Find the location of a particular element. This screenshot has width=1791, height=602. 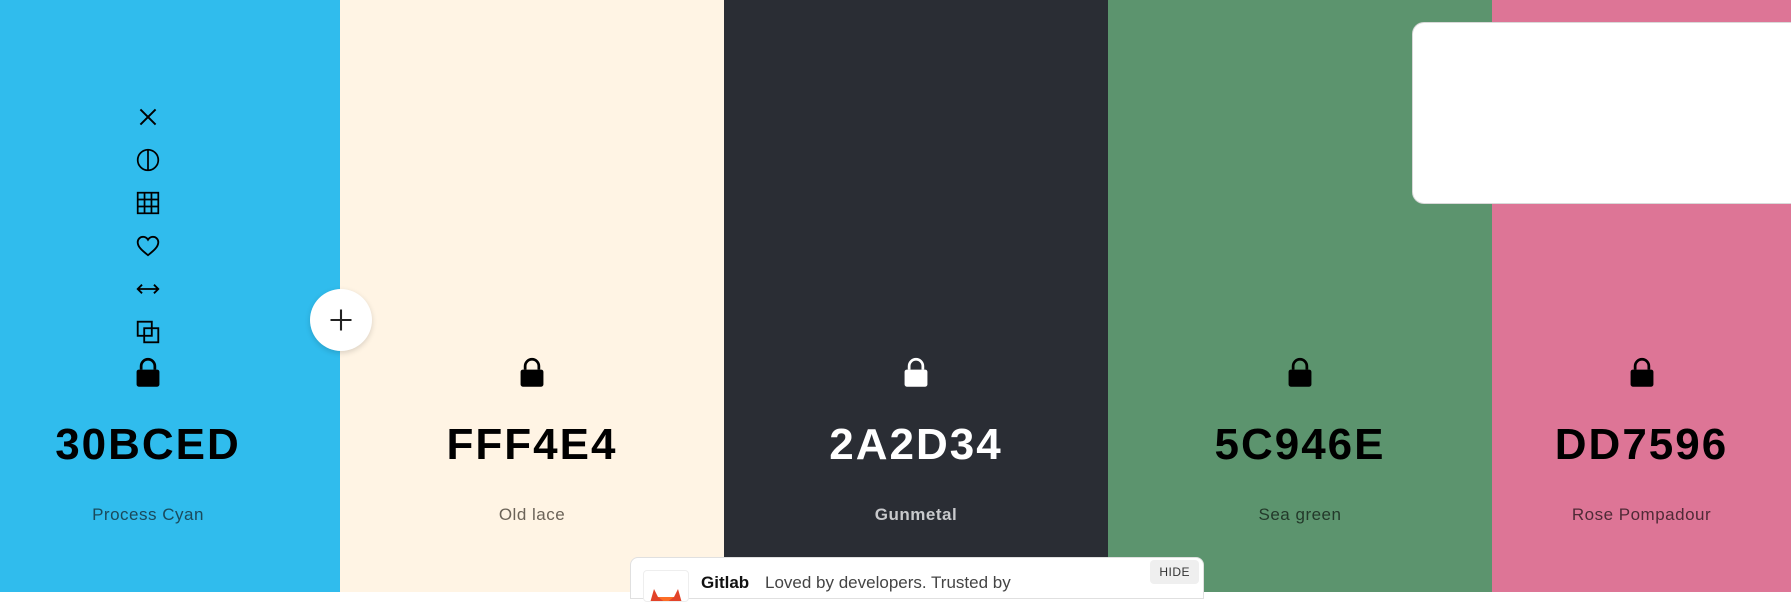

drag-arrows-icon is located at coordinates (148, 289).